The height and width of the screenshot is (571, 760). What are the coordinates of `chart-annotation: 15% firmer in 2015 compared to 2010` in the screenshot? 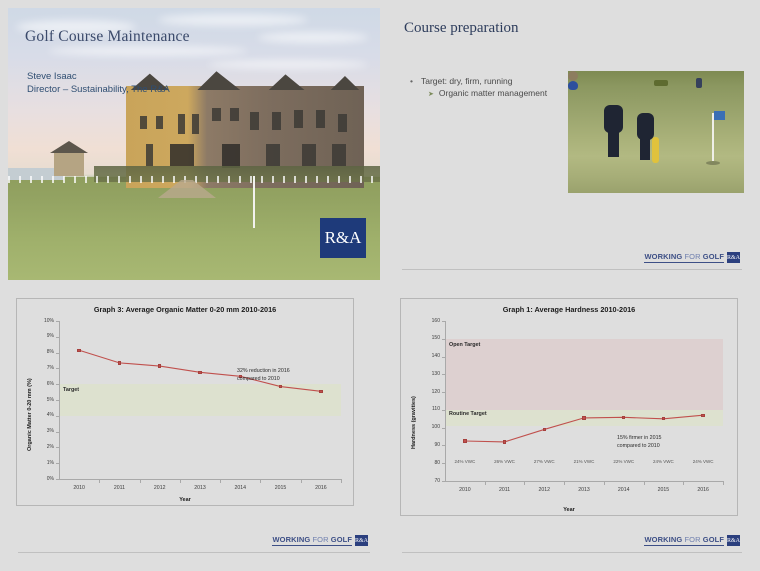 It's located at (639, 442).